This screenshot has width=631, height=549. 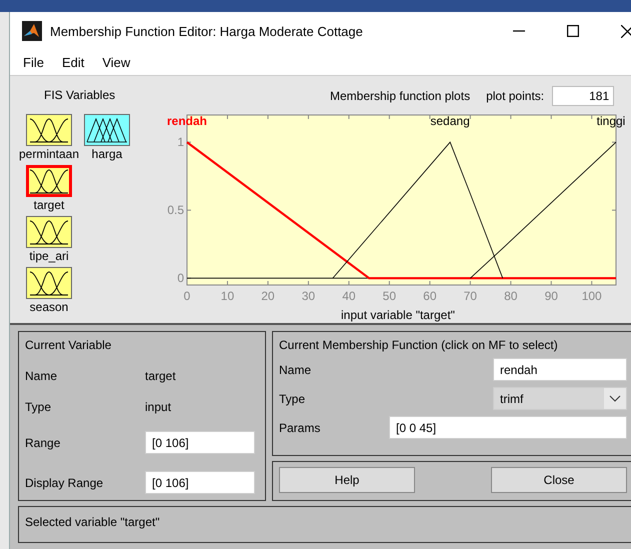 I want to click on variable-label: season, so click(x=49, y=308).